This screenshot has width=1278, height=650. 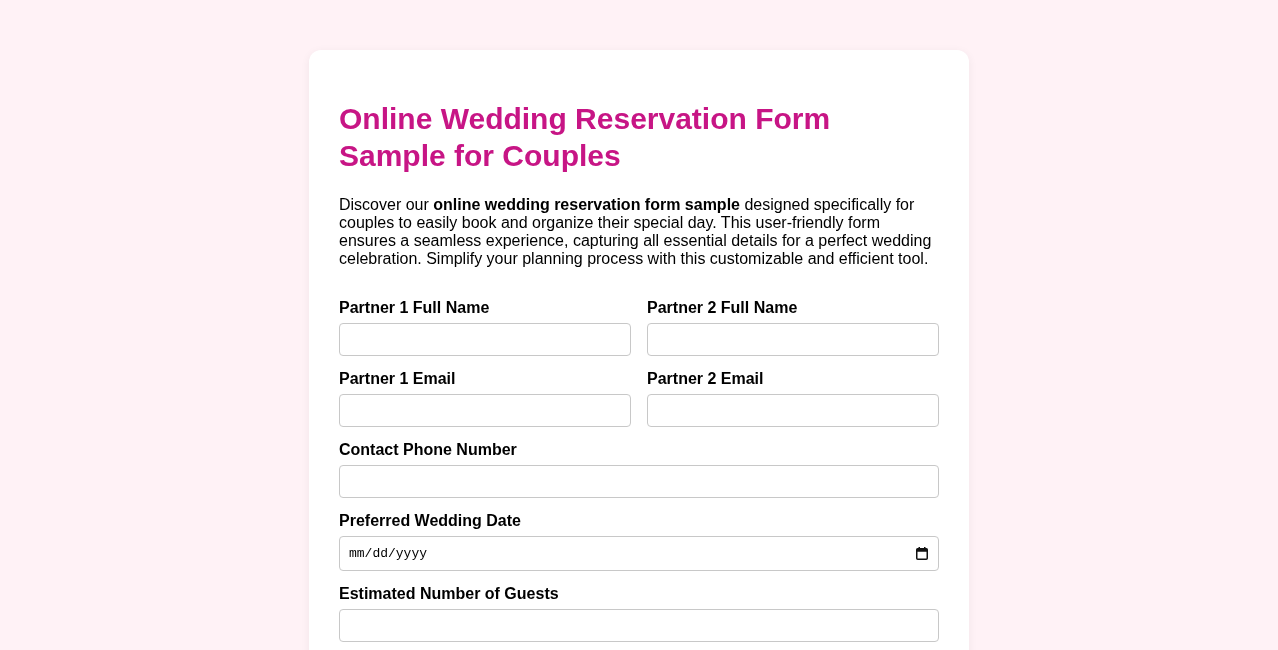 I want to click on calendar-icon, so click(x=922, y=553).